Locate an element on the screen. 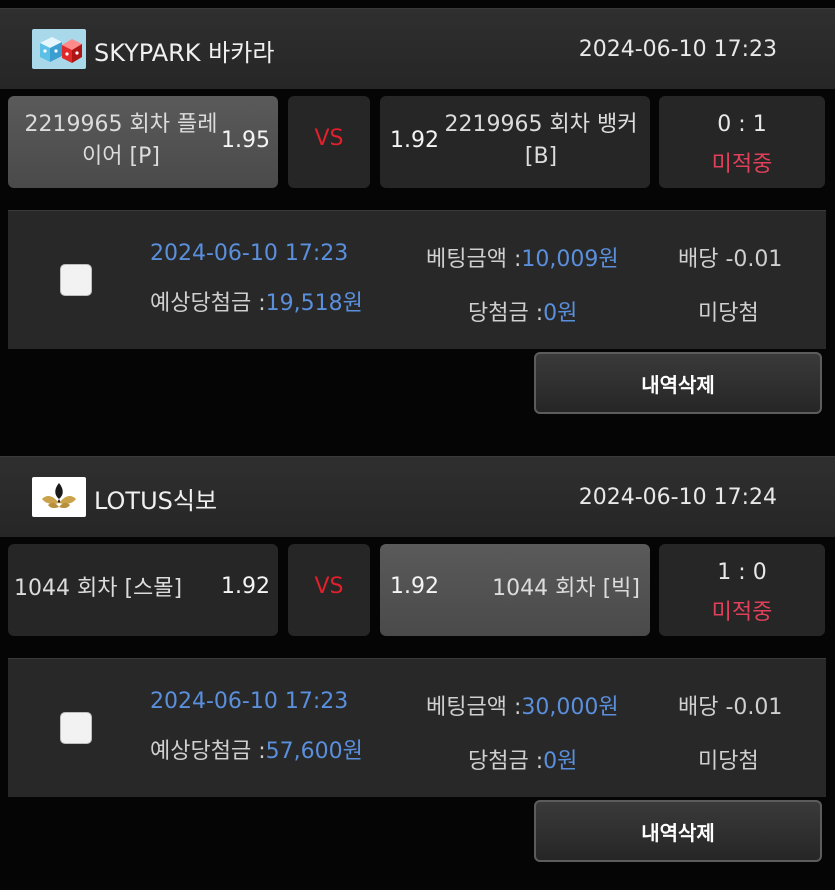 The height and width of the screenshot is (890, 835). bet-amount-value: 30,000원 is located at coordinates (570, 707).